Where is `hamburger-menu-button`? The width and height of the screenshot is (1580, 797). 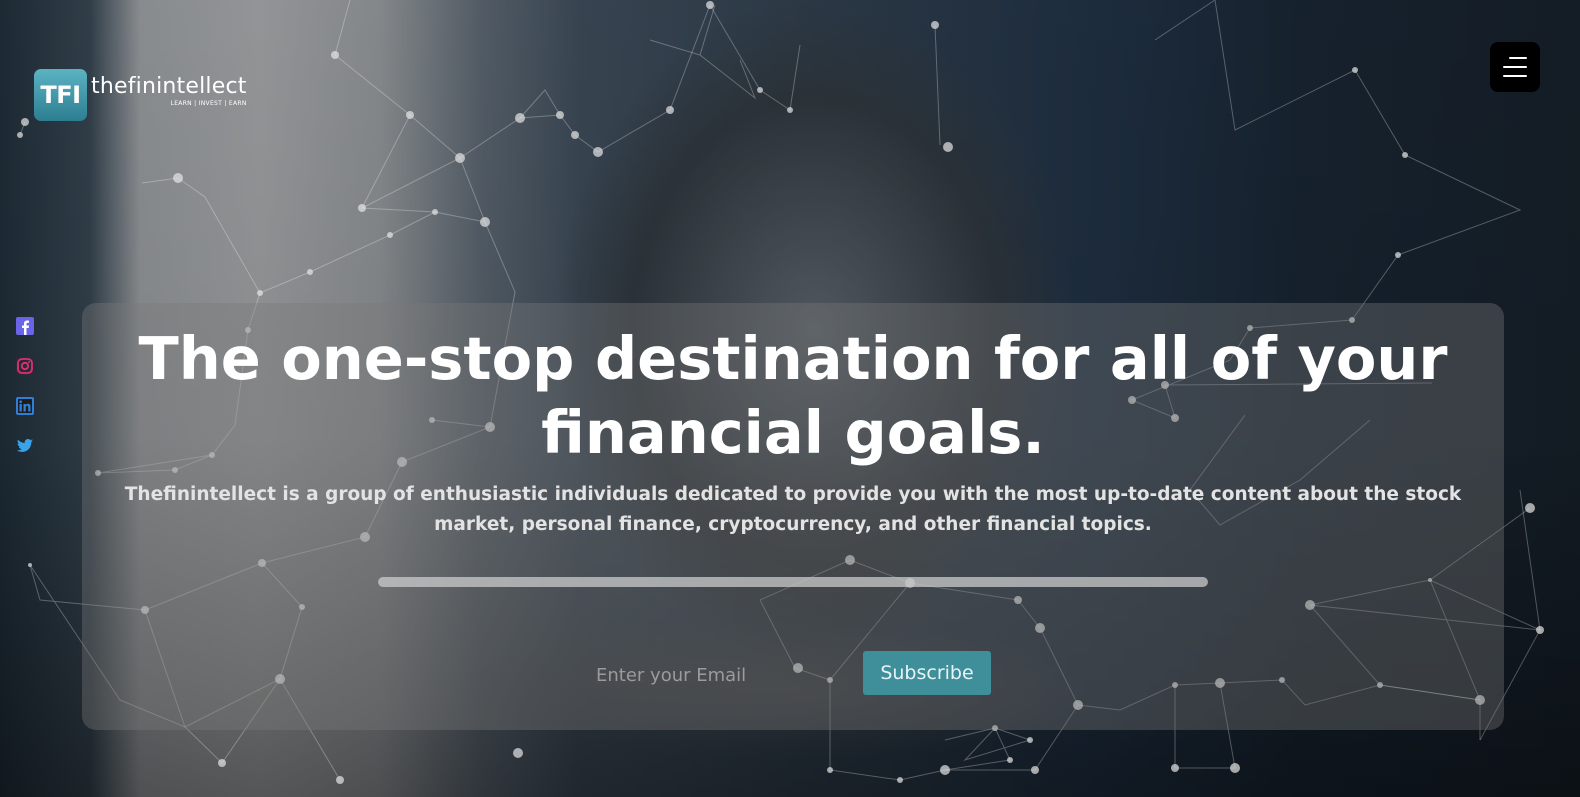 hamburger-menu-button is located at coordinates (1515, 67).